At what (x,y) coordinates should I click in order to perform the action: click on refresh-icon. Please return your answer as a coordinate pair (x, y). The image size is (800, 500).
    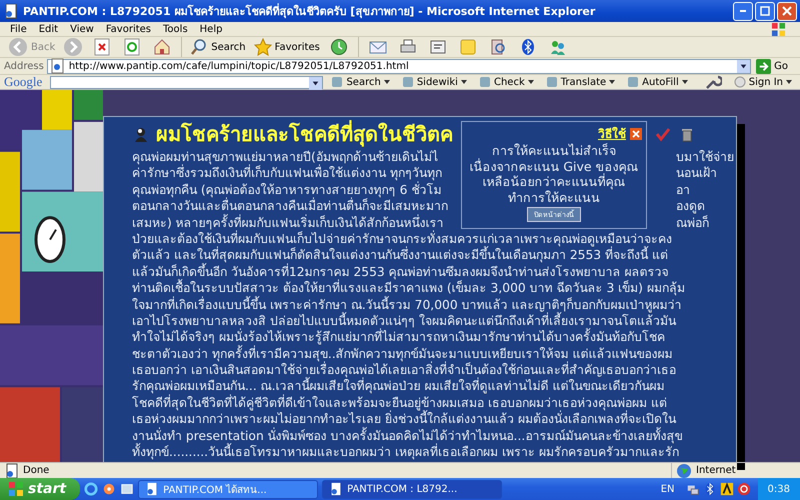
    Looking at the image, I should click on (132, 47).